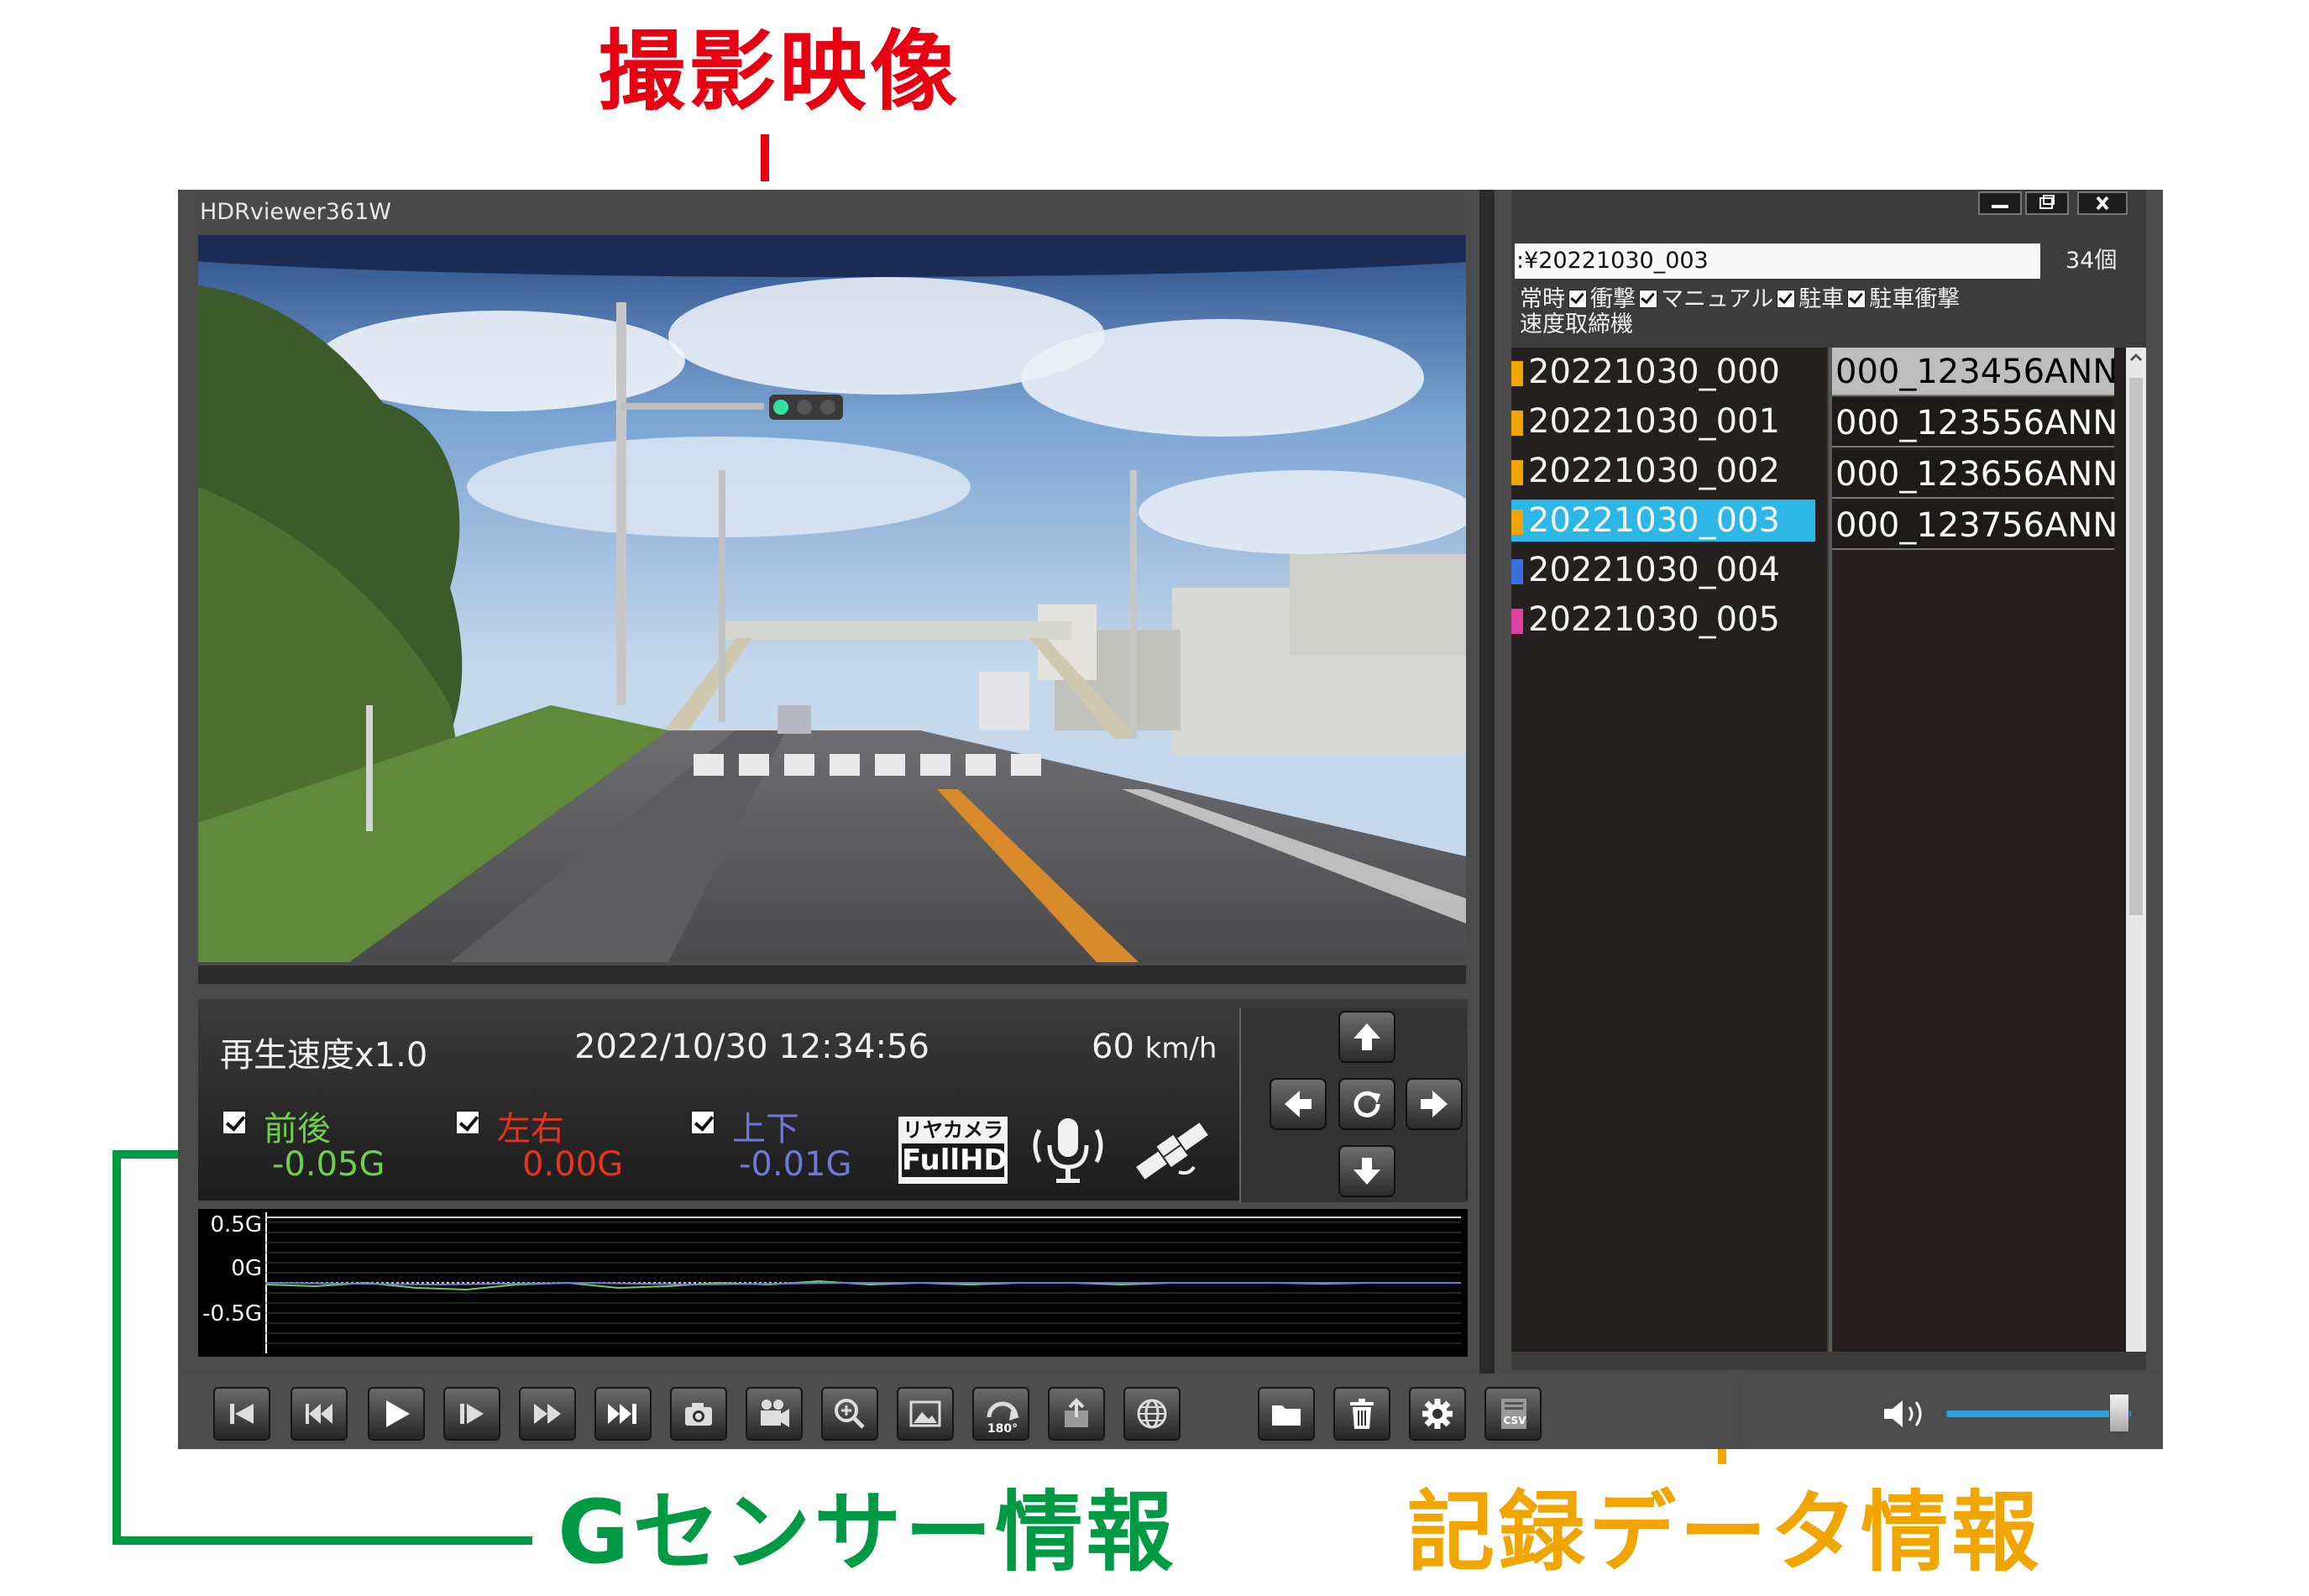  What do you see at coordinates (1777, 261) in the screenshot?
I see `folder-path-field: :¥20221030_003` at bounding box center [1777, 261].